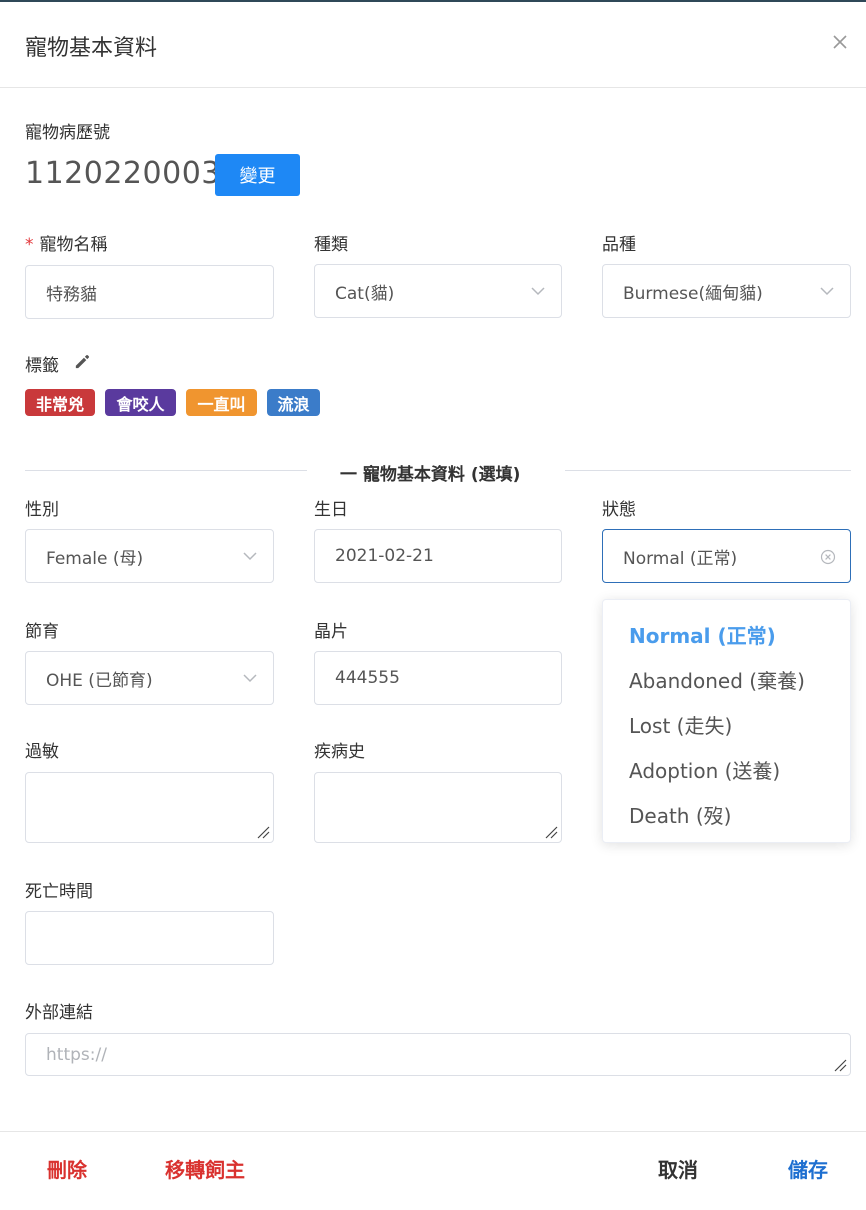 The width and height of the screenshot is (866, 1210). Describe the element at coordinates (42, 366) in the screenshot. I see `tags-label: 標籤` at that location.